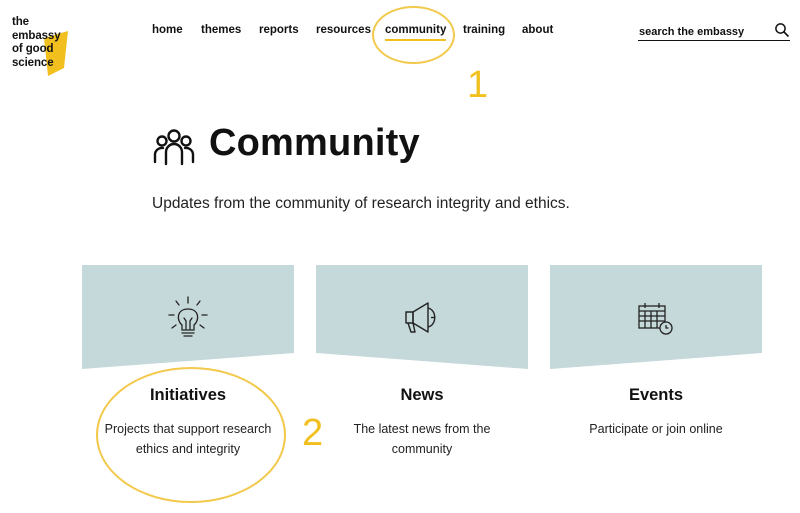 This screenshot has width=800, height=513. What do you see at coordinates (279, 30) in the screenshot?
I see `nav-reports: reports` at bounding box center [279, 30].